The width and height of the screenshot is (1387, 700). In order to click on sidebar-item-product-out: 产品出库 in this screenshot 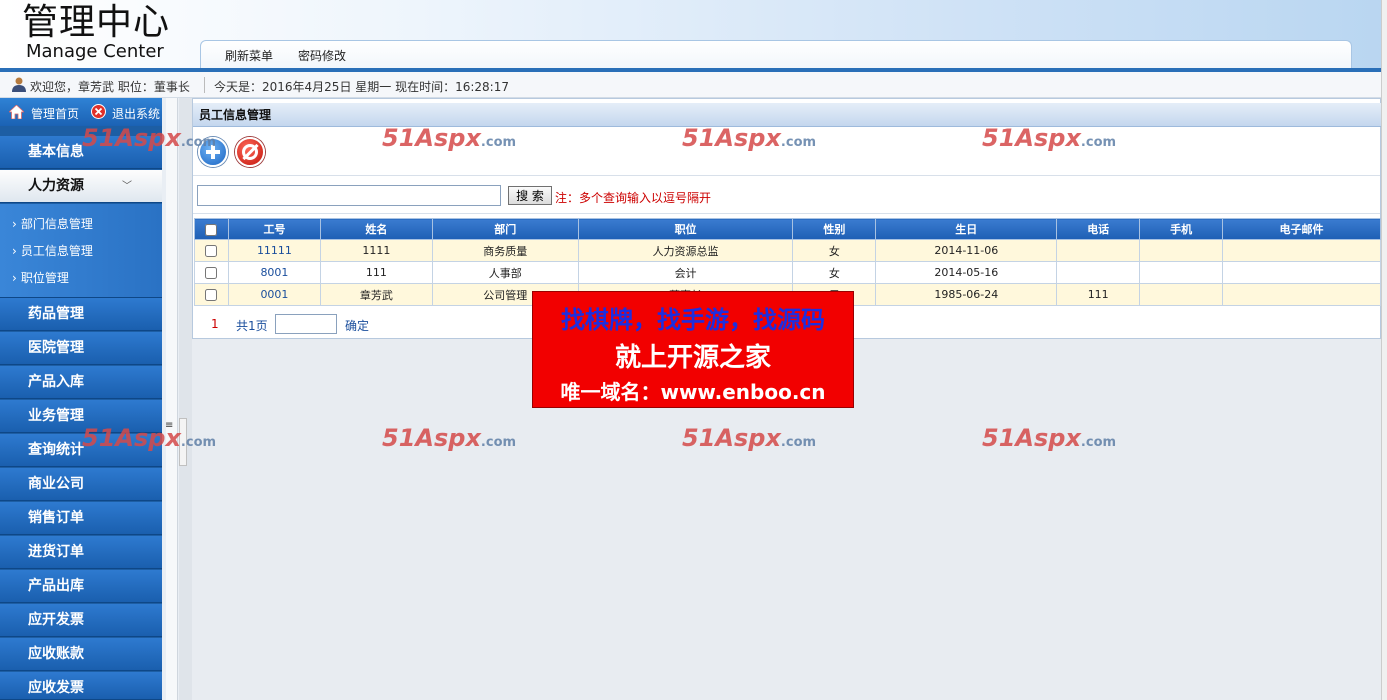, I will do `click(81, 586)`.